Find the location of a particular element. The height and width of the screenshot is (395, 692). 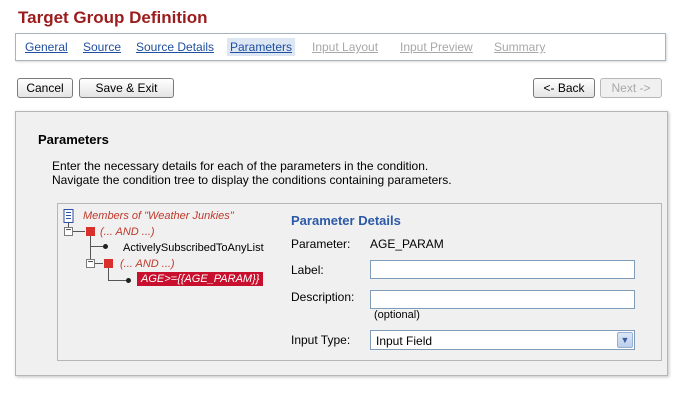

page-title: Target Group Definition is located at coordinates (113, 17).